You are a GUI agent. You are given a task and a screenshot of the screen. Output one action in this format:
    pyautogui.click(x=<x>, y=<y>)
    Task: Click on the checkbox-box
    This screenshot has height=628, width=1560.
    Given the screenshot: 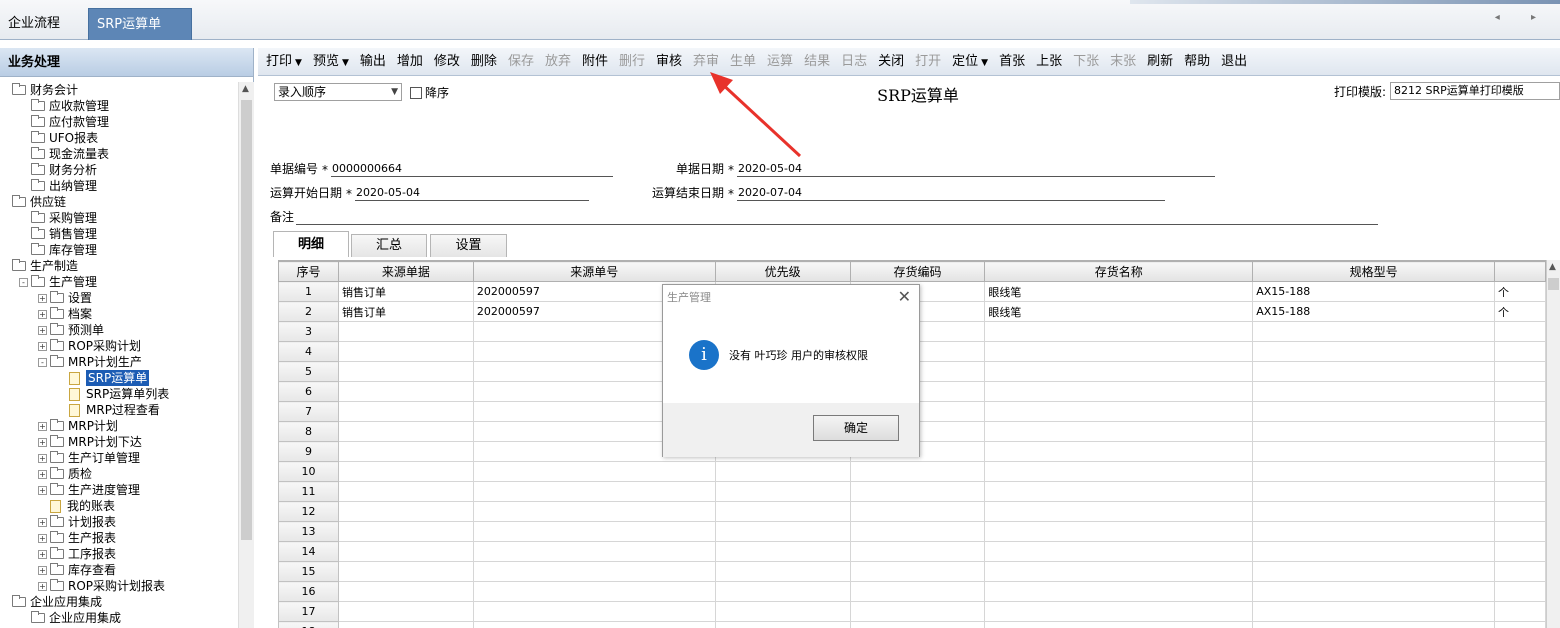 What is the action you would take?
    pyautogui.click(x=416, y=92)
    